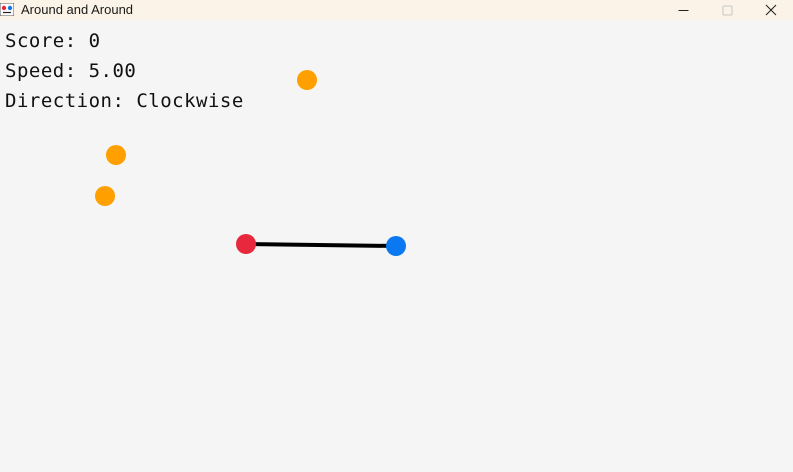 Image resolution: width=793 pixels, height=472 pixels. Describe the element at coordinates (396, 246) in the screenshot. I see `blue-ball` at that location.